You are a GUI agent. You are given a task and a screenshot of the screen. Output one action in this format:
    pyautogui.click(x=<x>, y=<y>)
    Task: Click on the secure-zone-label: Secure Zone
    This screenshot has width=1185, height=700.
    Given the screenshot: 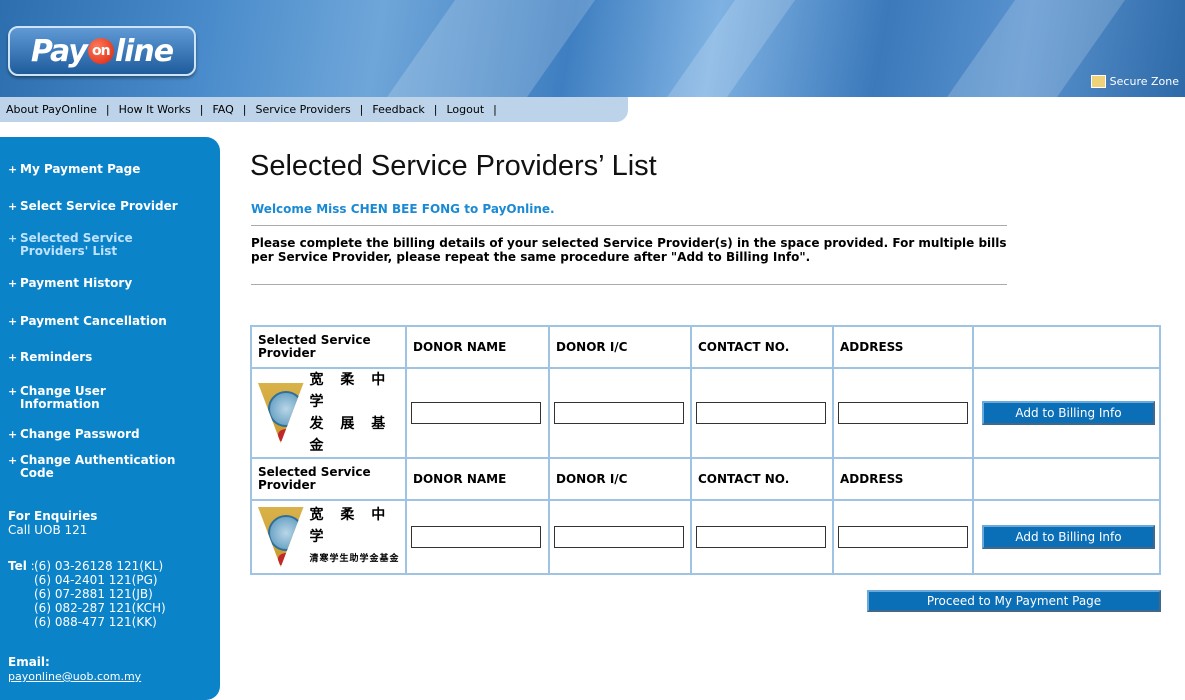 What is the action you would take?
    pyautogui.click(x=1144, y=81)
    